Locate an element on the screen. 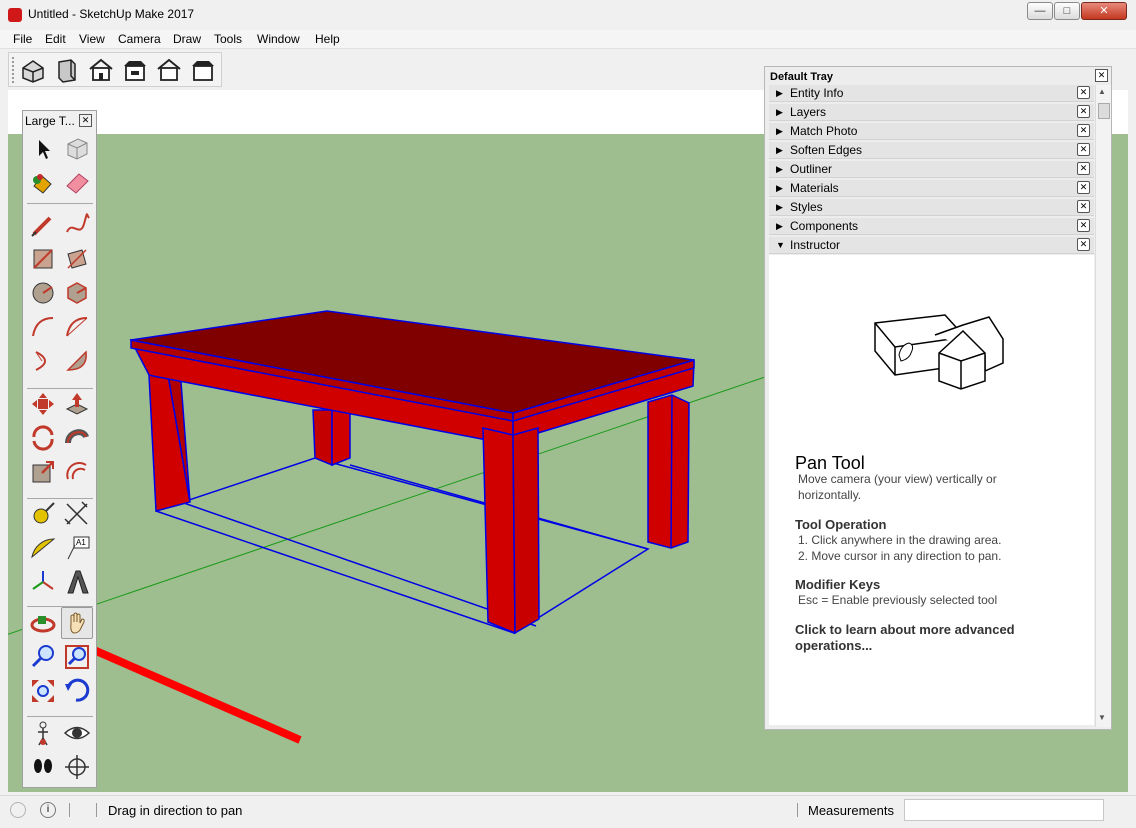 Image resolution: width=1136 pixels, height=828 pixels. make-component-icon is located at coordinates (77, 149).